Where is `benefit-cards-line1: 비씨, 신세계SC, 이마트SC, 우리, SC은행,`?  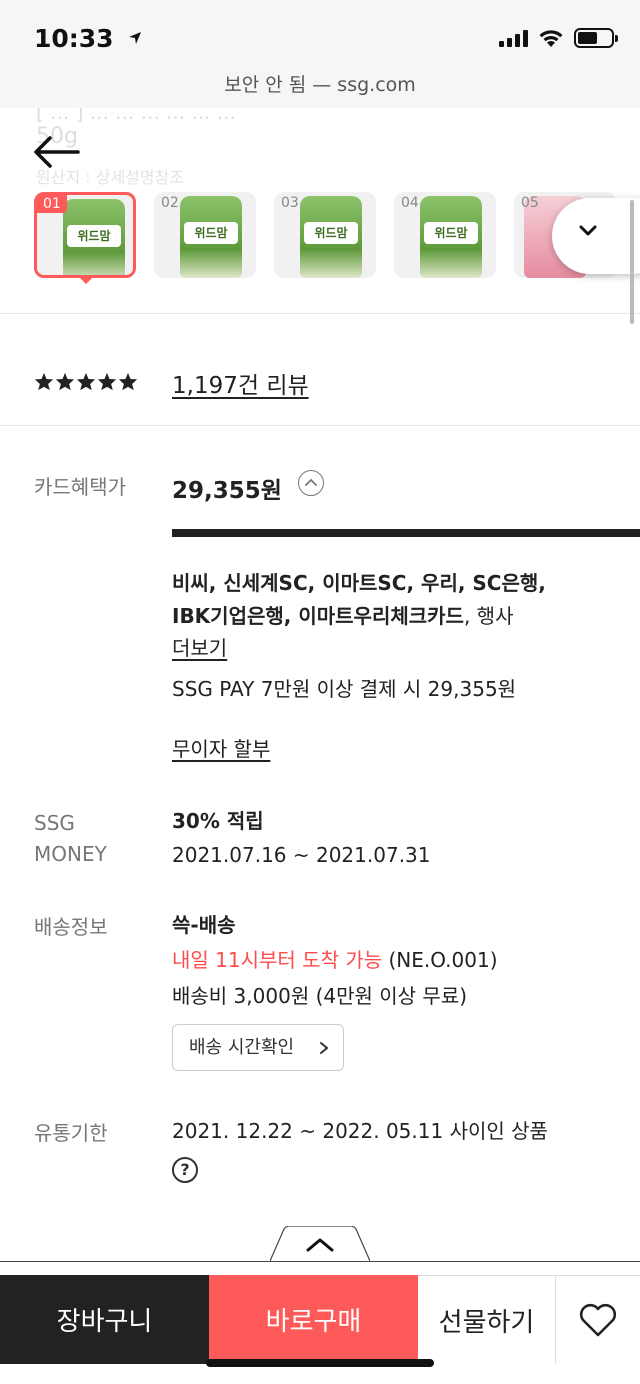
benefit-cards-line1: 비씨, 신세계SC, 이마트SC, 우리, SC은행, is located at coordinates (359, 583).